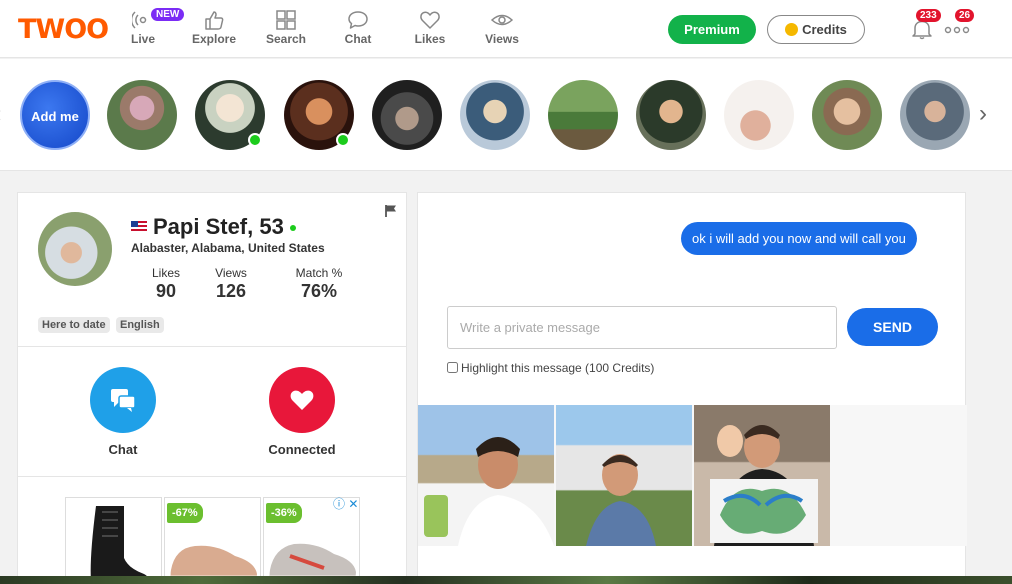 This screenshot has height=584, width=1012. I want to click on chat-action-label: Chat, so click(123, 449).